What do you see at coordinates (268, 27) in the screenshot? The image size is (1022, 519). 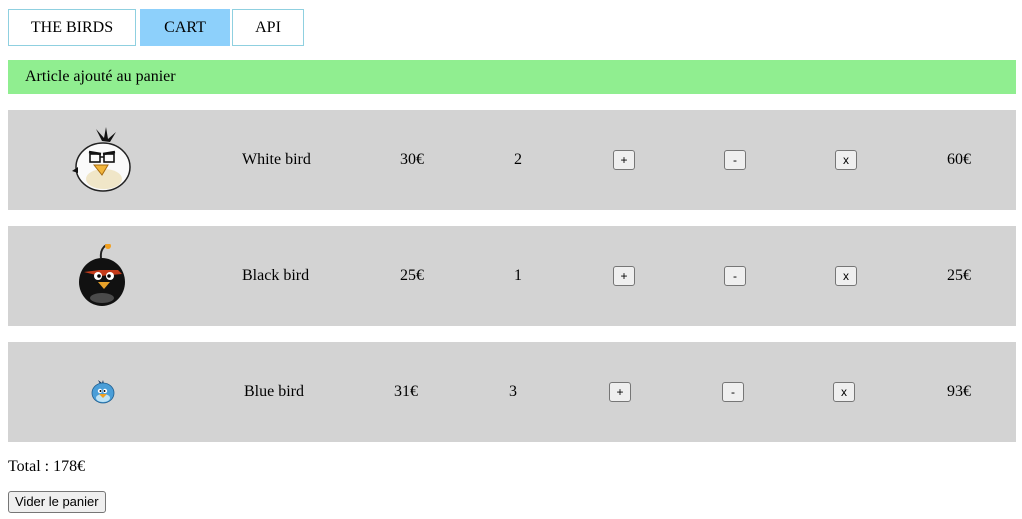 I see `nav-api-button: API` at bounding box center [268, 27].